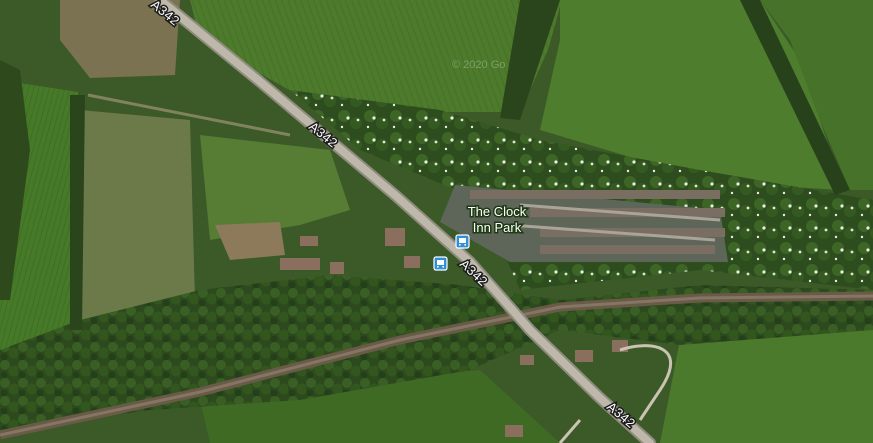  I want to click on field-center-left, so click(137, 215).